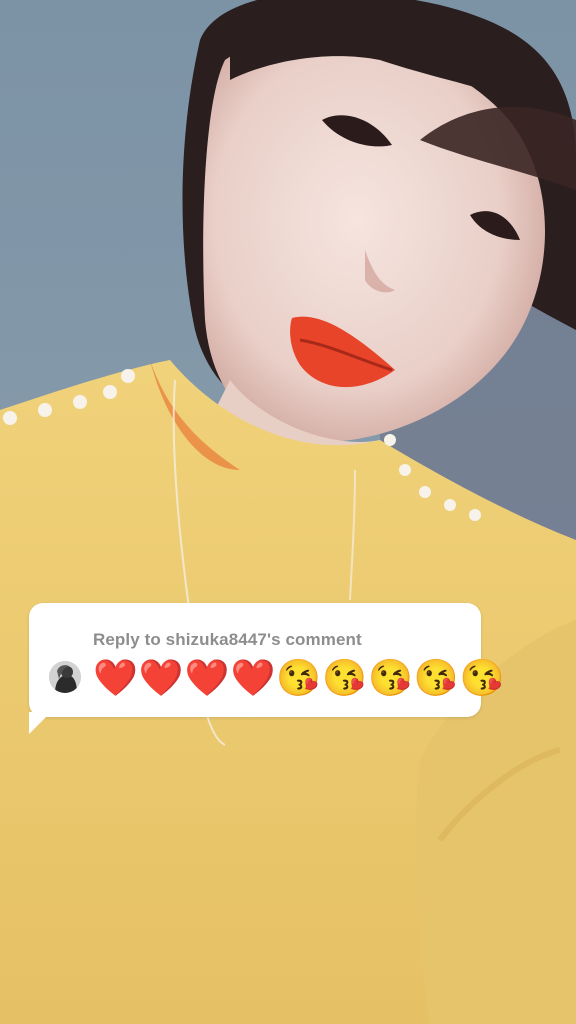 The image size is (576, 1024). I want to click on reply-card-tail, so click(40, 723).